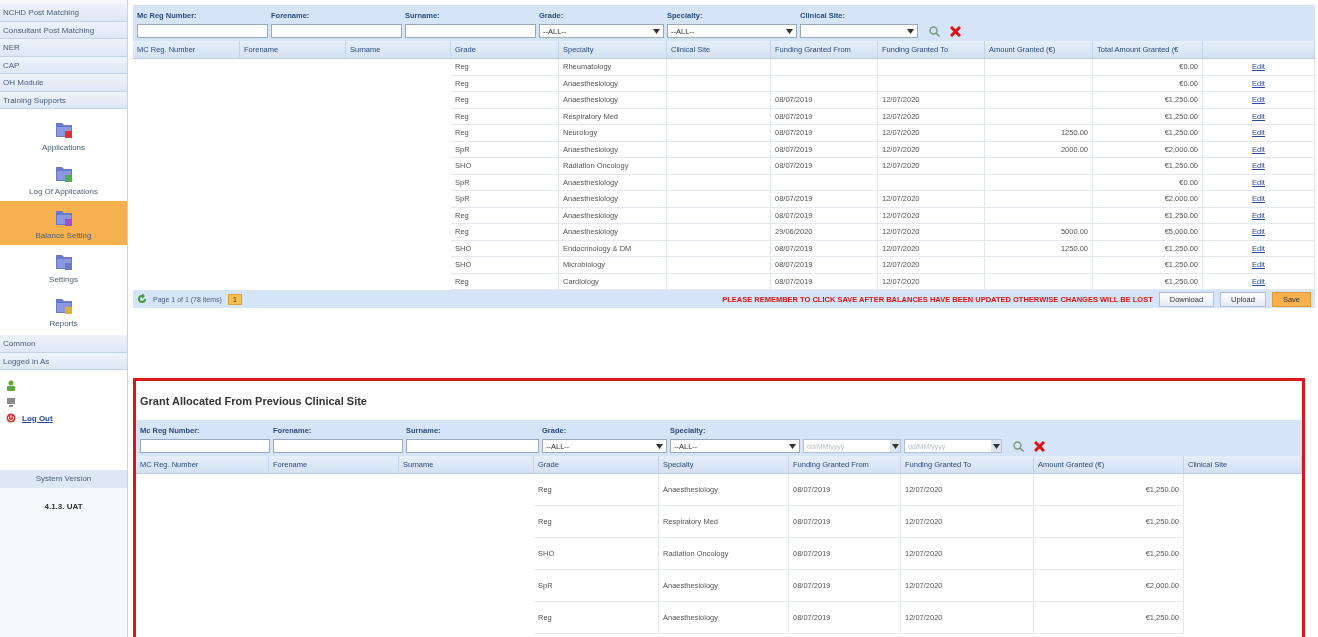 The width and height of the screenshot is (1318, 637). What do you see at coordinates (63, 223) in the screenshot?
I see `nav-item: Balance Setting` at bounding box center [63, 223].